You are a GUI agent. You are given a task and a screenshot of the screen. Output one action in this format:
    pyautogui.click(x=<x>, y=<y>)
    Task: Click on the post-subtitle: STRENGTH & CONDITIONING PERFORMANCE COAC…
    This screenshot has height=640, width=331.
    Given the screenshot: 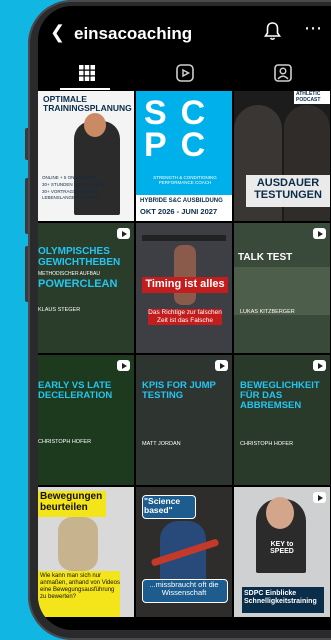 What is the action you would take?
    pyautogui.click(x=185, y=180)
    